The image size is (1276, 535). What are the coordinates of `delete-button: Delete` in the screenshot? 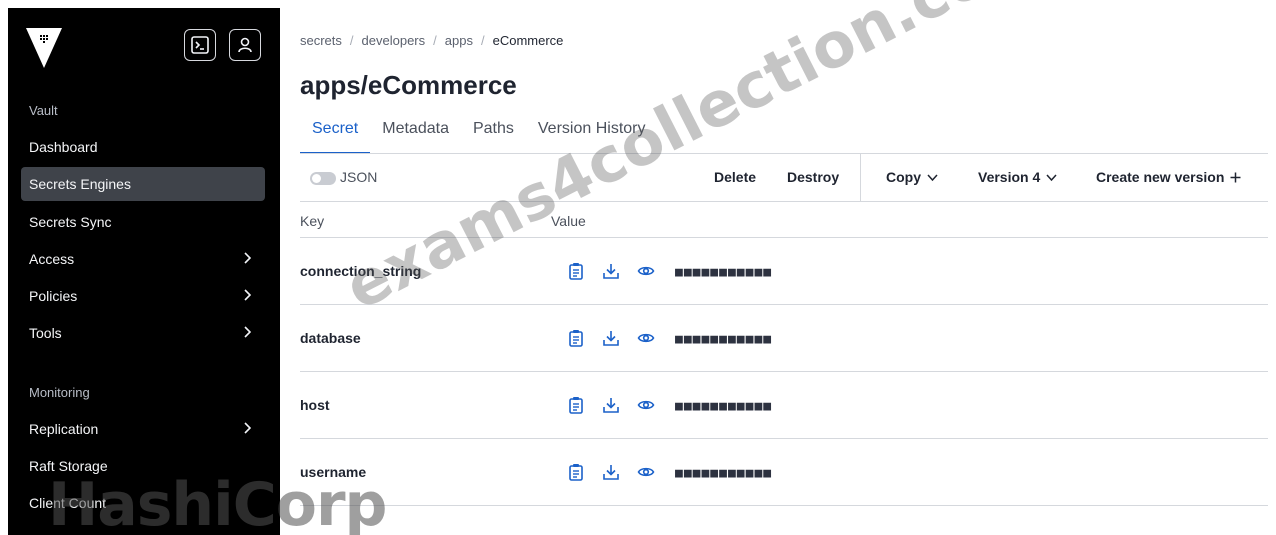 It's located at (735, 177).